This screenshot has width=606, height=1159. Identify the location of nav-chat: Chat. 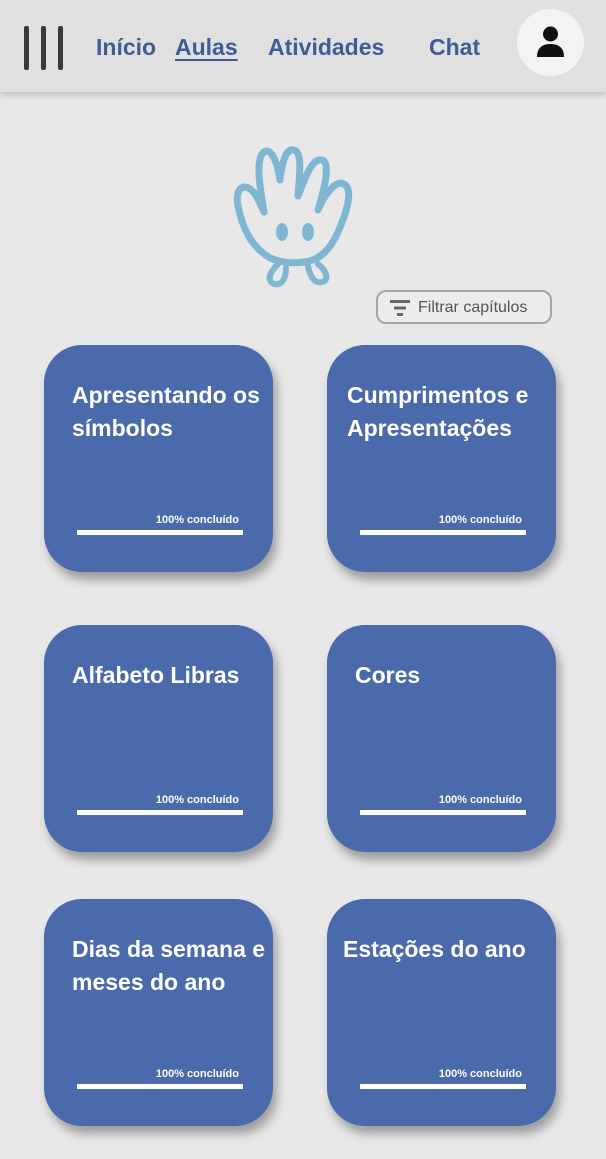
(454, 47).